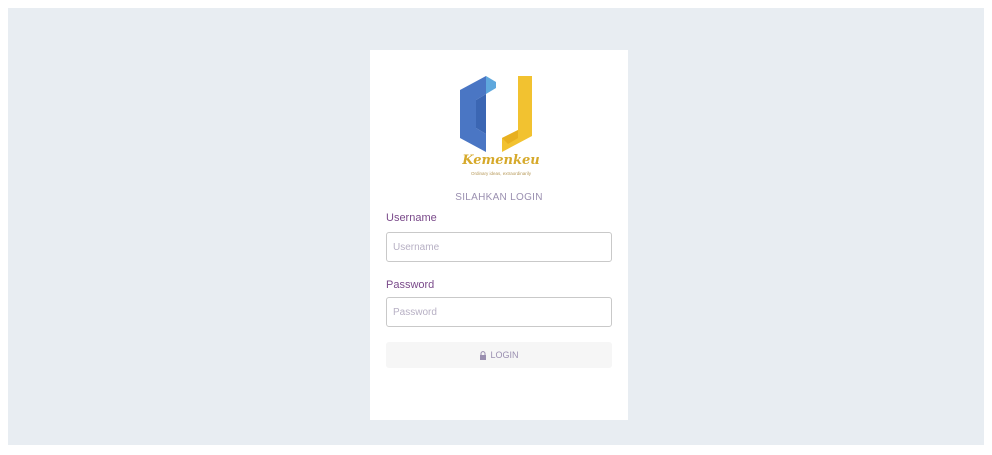 This screenshot has width=992, height=455. Describe the element at coordinates (499, 312) in the screenshot. I see `password-input` at that location.